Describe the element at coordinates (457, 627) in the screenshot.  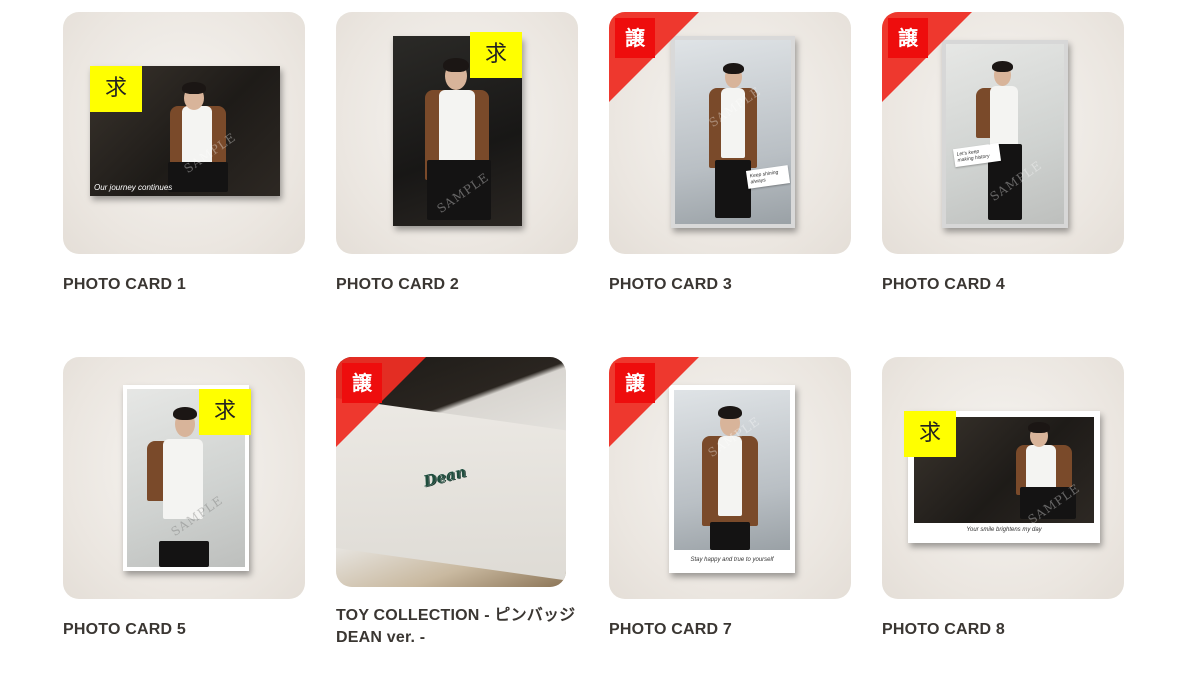
I see `product-title: TOY COLLECTION - ピンバッジ DEAN ver. -` at that location.